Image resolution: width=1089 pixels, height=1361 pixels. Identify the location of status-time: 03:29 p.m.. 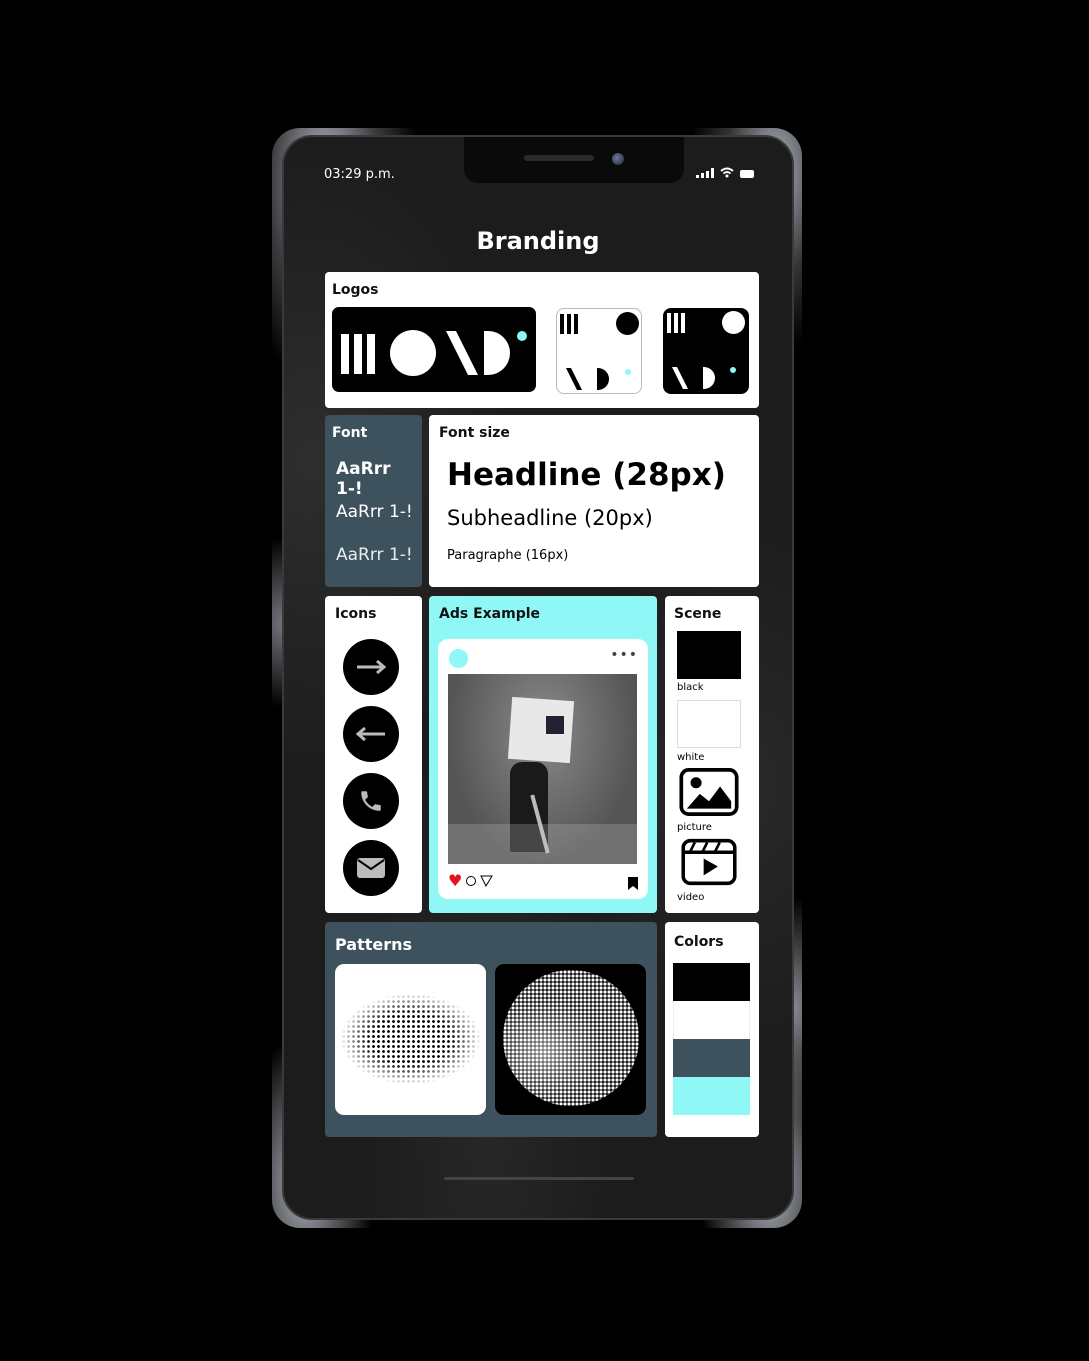
(359, 174).